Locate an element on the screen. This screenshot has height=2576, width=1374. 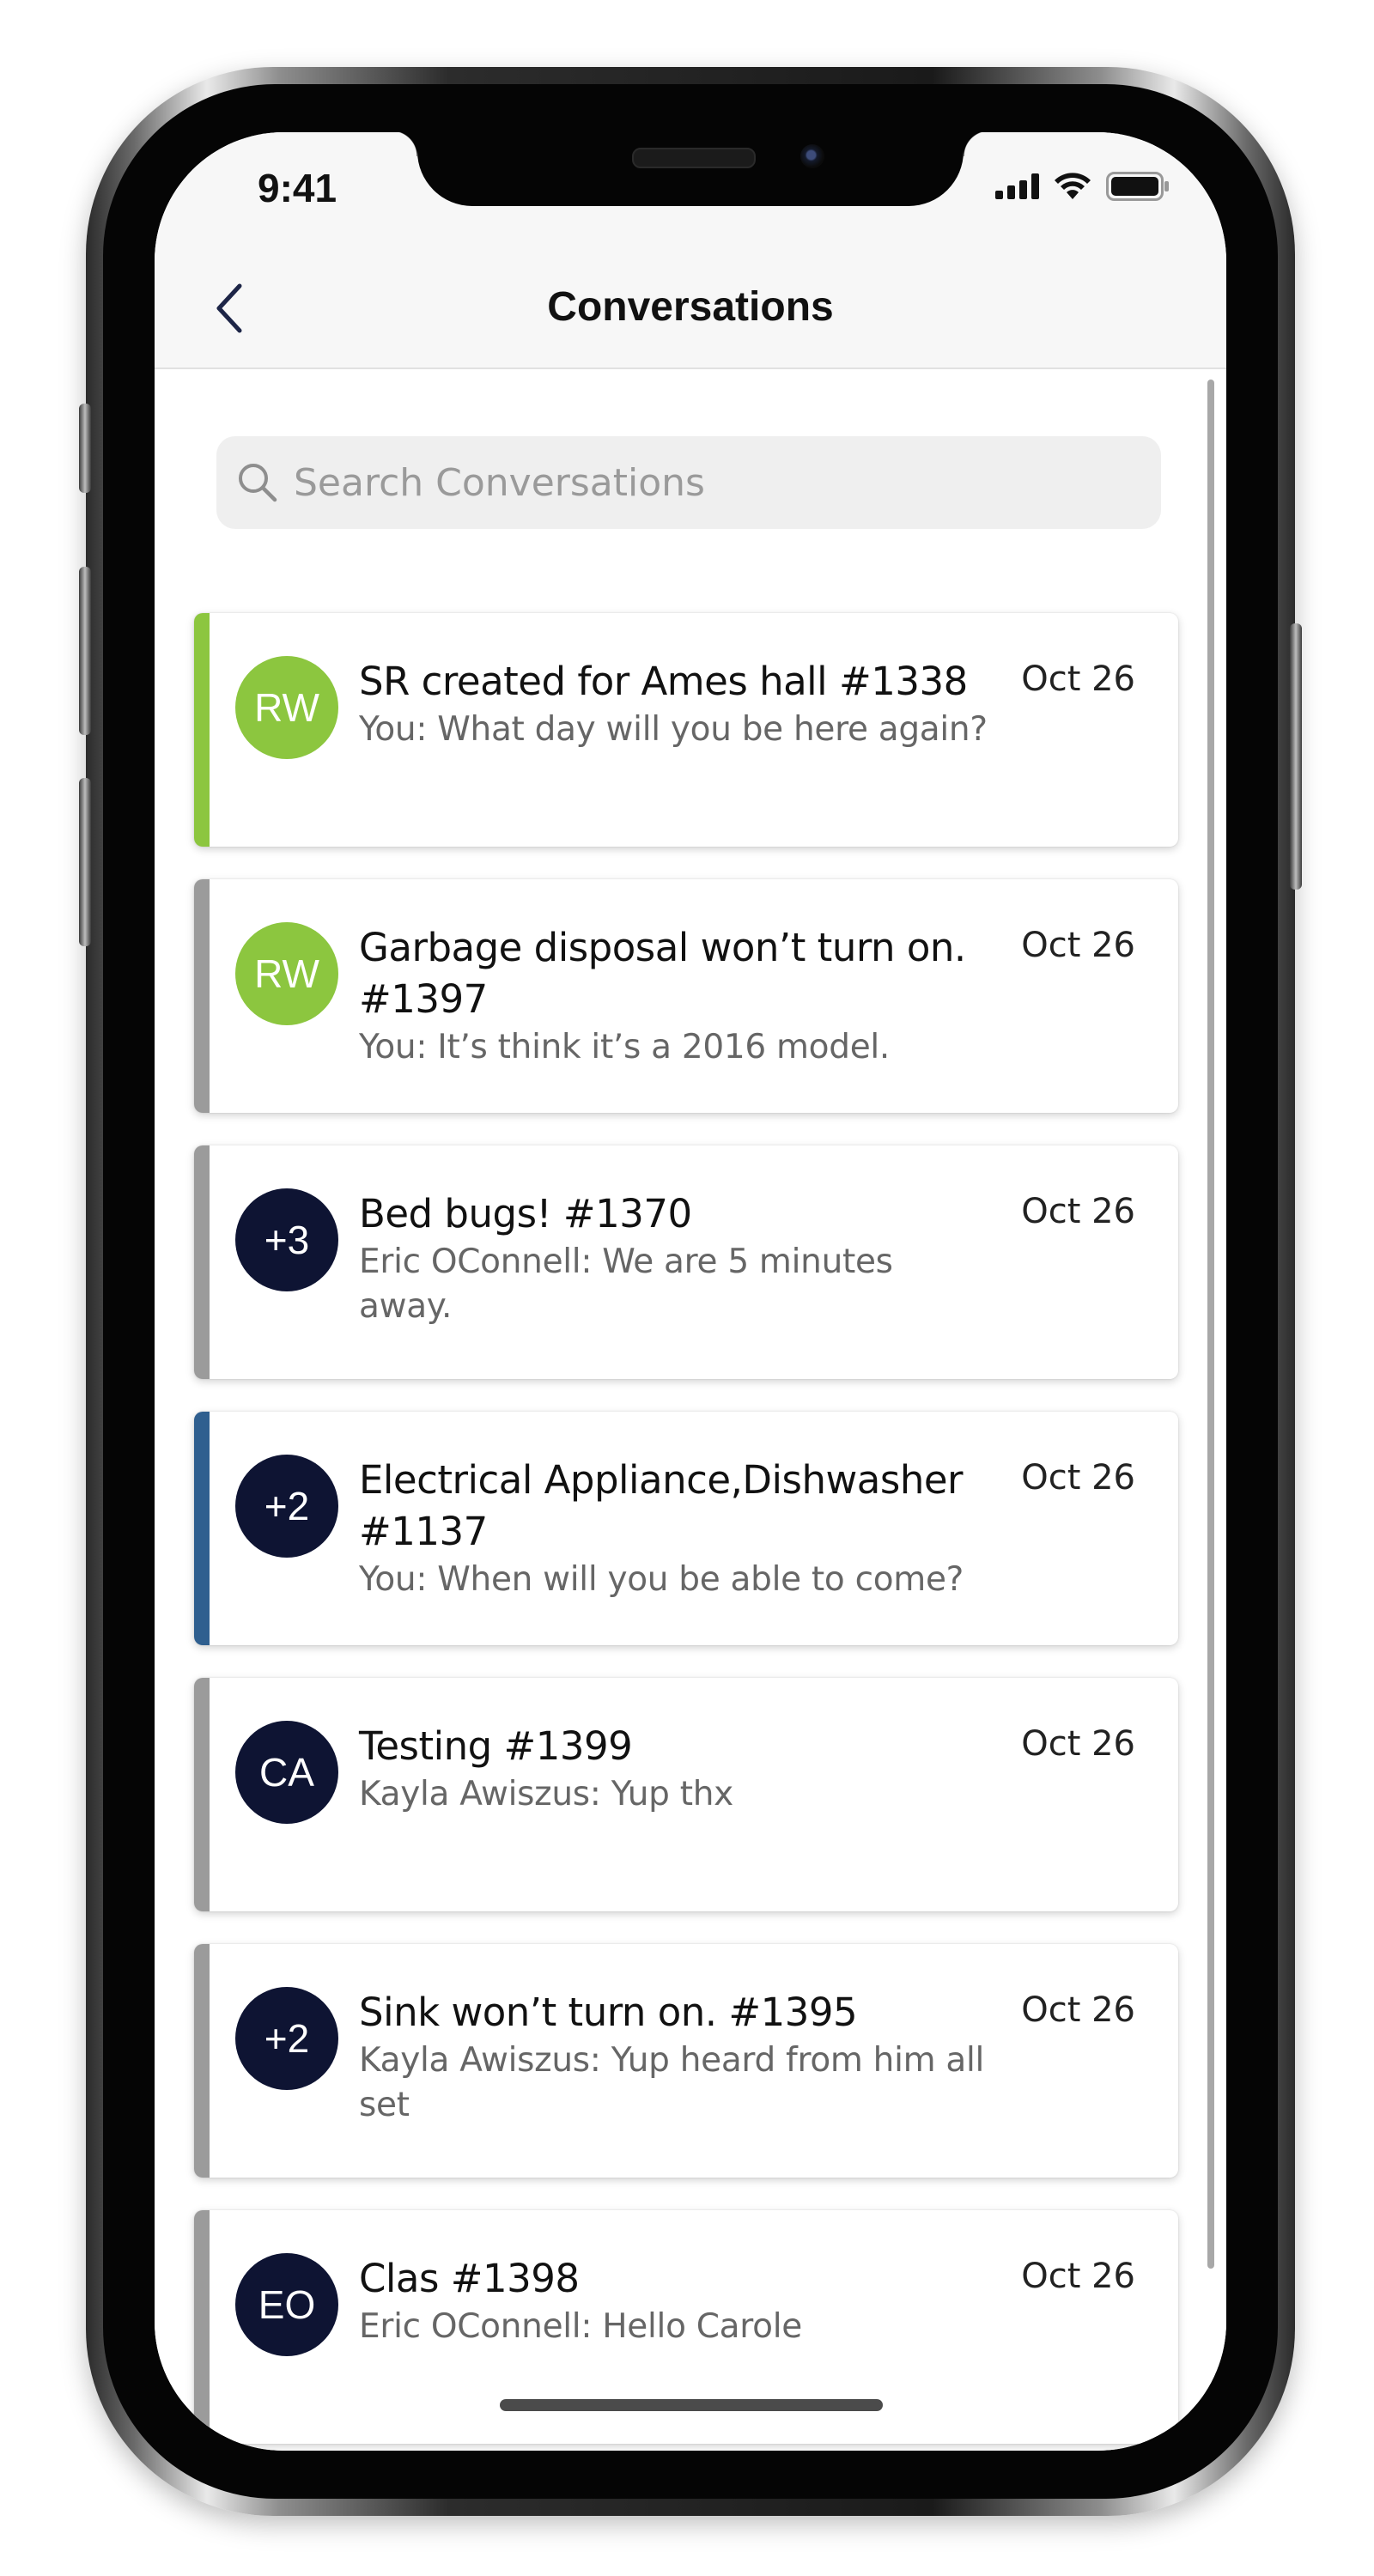
avatar: +3 is located at coordinates (286, 1239).